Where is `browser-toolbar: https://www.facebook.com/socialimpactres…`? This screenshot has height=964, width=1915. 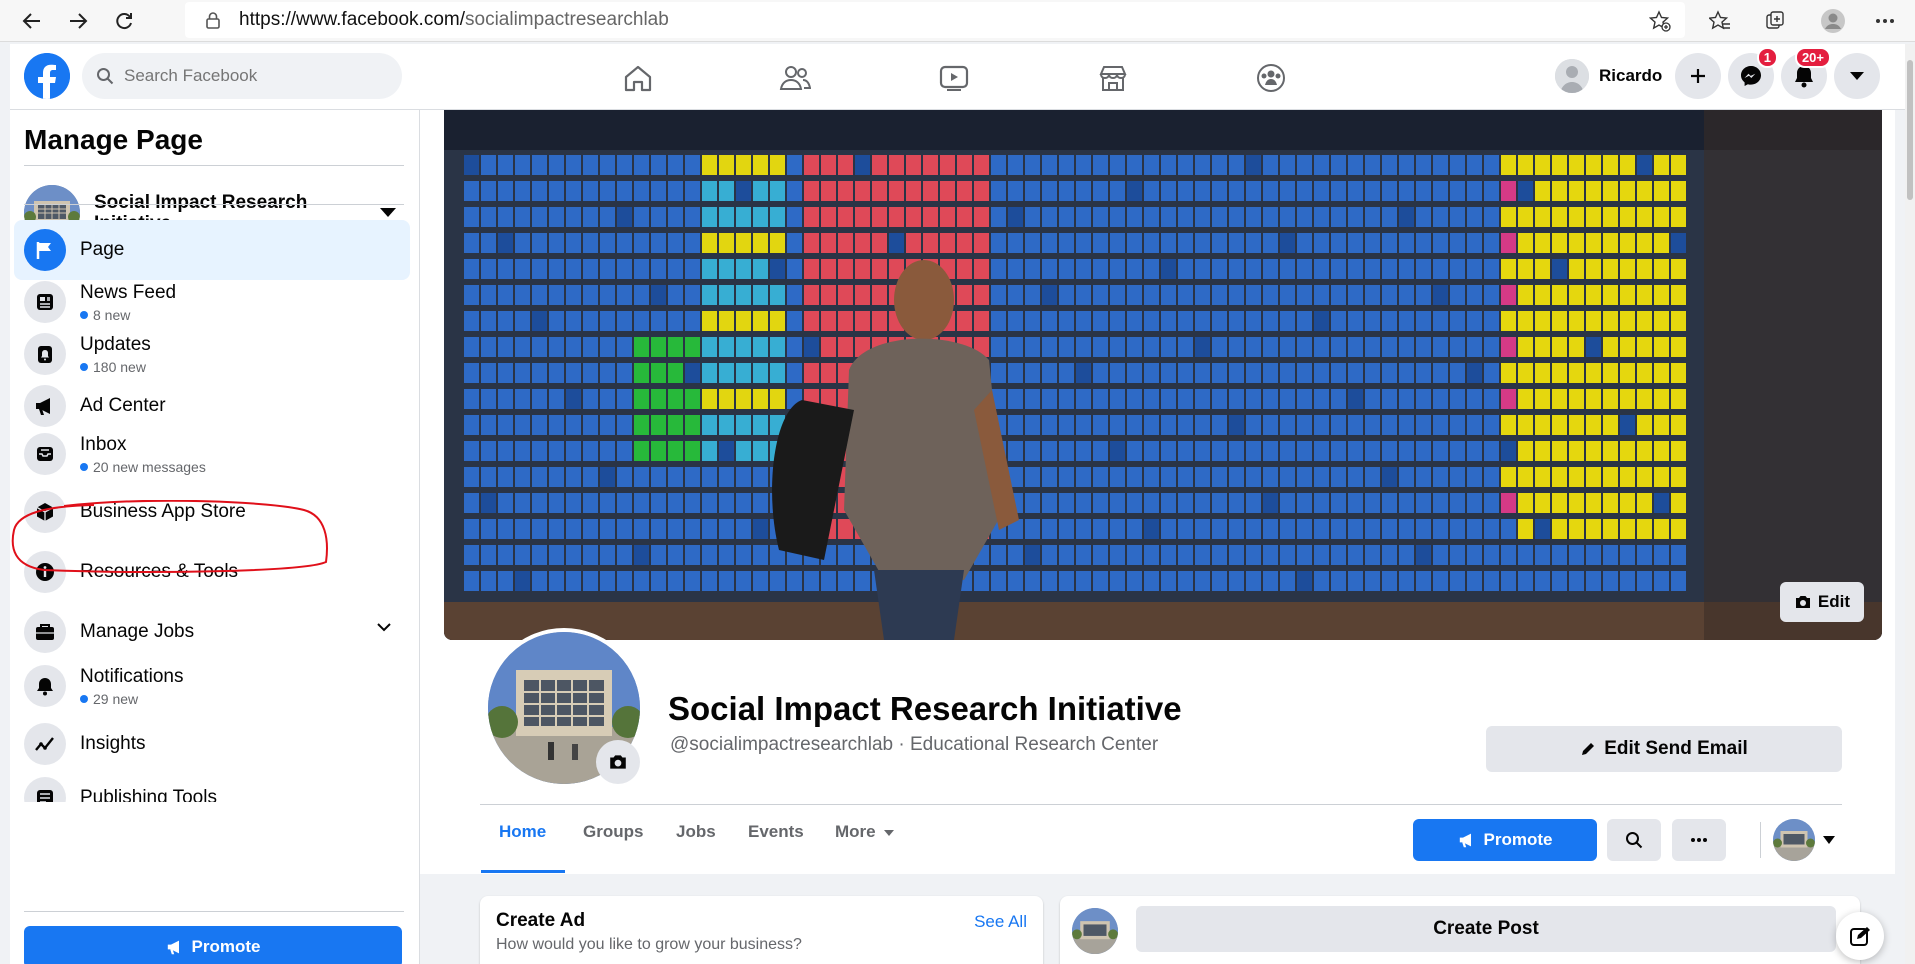
browser-toolbar: https://www.facebook.com/socialimpactres… is located at coordinates (957, 21).